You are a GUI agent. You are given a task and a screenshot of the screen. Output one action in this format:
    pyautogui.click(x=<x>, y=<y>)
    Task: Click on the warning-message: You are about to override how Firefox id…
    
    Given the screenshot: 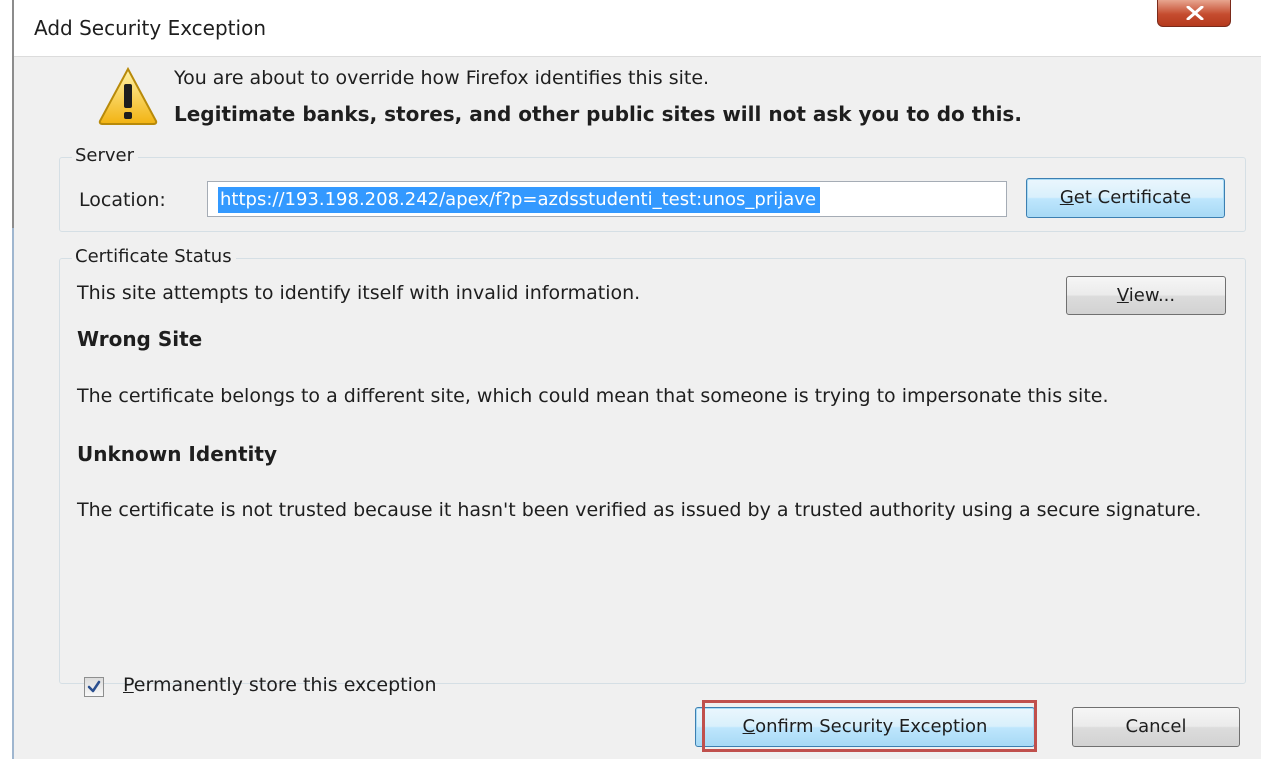 What is the action you would take?
    pyautogui.click(x=442, y=78)
    